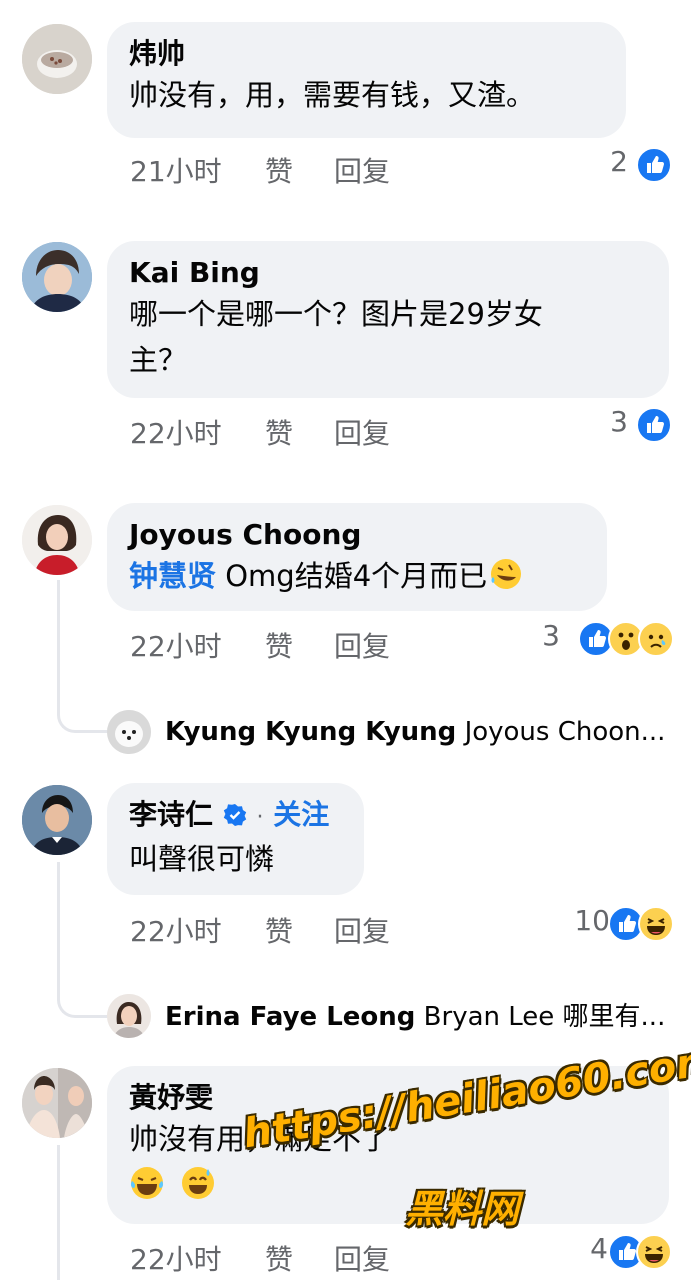 This screenshot has width=691, height=1280. Describe the element at coordinates (366, 54) in the screenshot. I see `comment-author: 炜帅` at that location.